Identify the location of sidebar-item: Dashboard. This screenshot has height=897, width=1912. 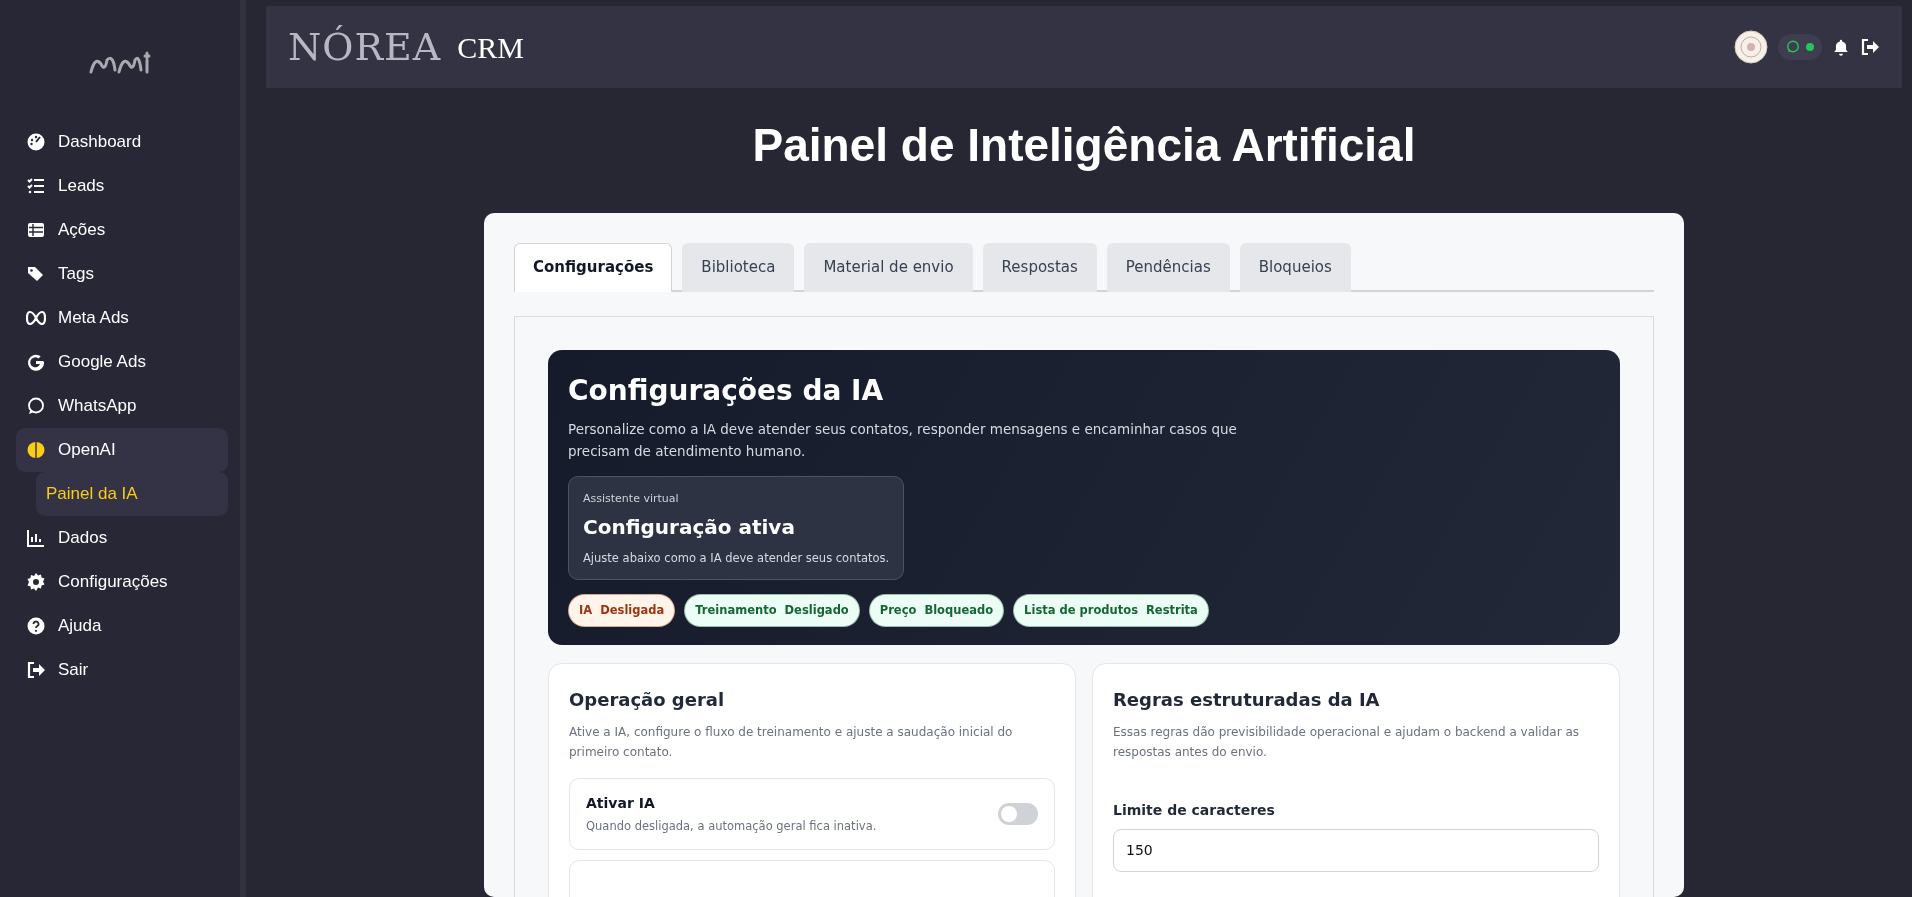
(122, 142).